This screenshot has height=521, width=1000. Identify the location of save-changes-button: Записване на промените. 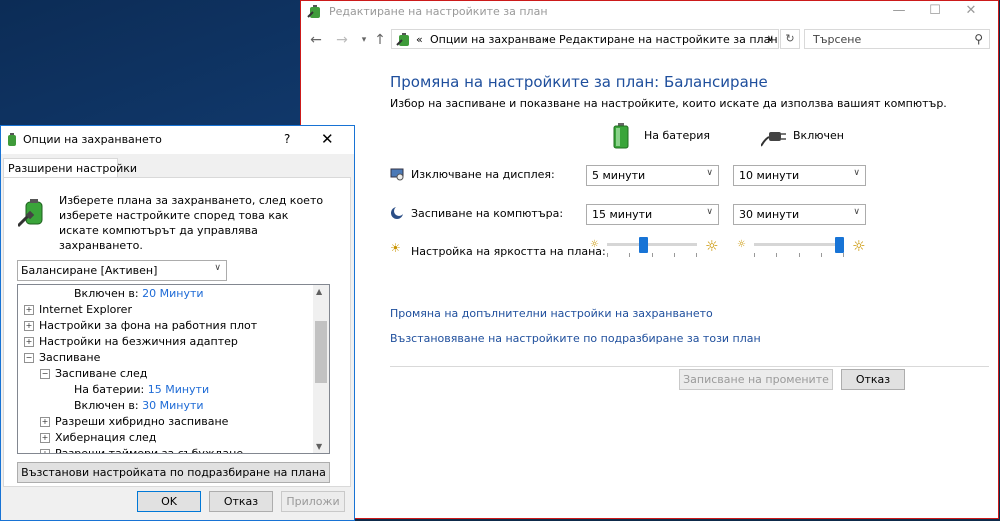
(756, 379).